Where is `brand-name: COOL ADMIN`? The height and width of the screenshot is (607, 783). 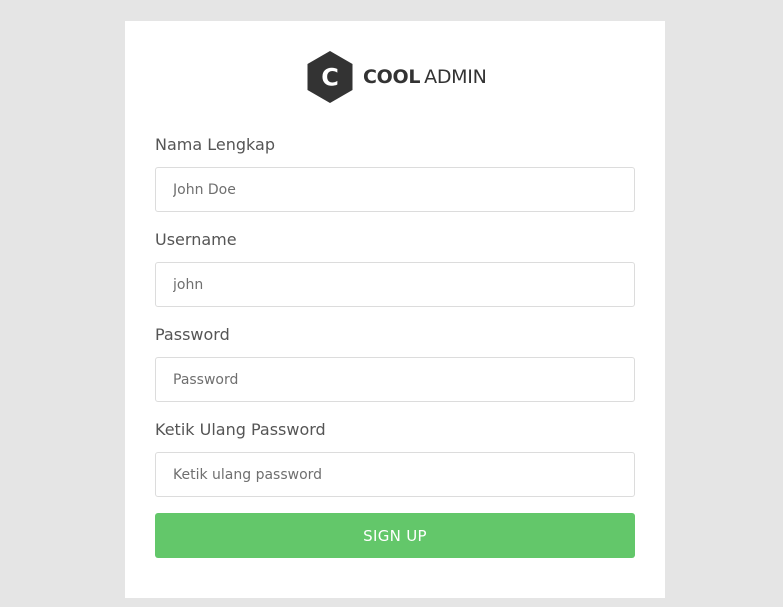 brand-name: COOL ADMIN is located at coordinates (425, 77).